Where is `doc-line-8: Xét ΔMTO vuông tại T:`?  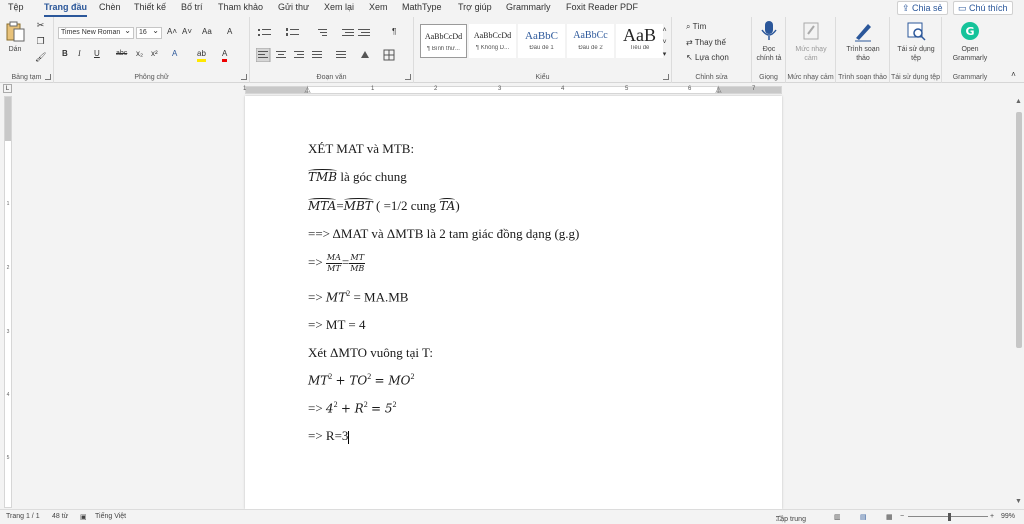
doc-line-8: Xét ΔMTO vuông tại T: is located at coordinates (370, 353).